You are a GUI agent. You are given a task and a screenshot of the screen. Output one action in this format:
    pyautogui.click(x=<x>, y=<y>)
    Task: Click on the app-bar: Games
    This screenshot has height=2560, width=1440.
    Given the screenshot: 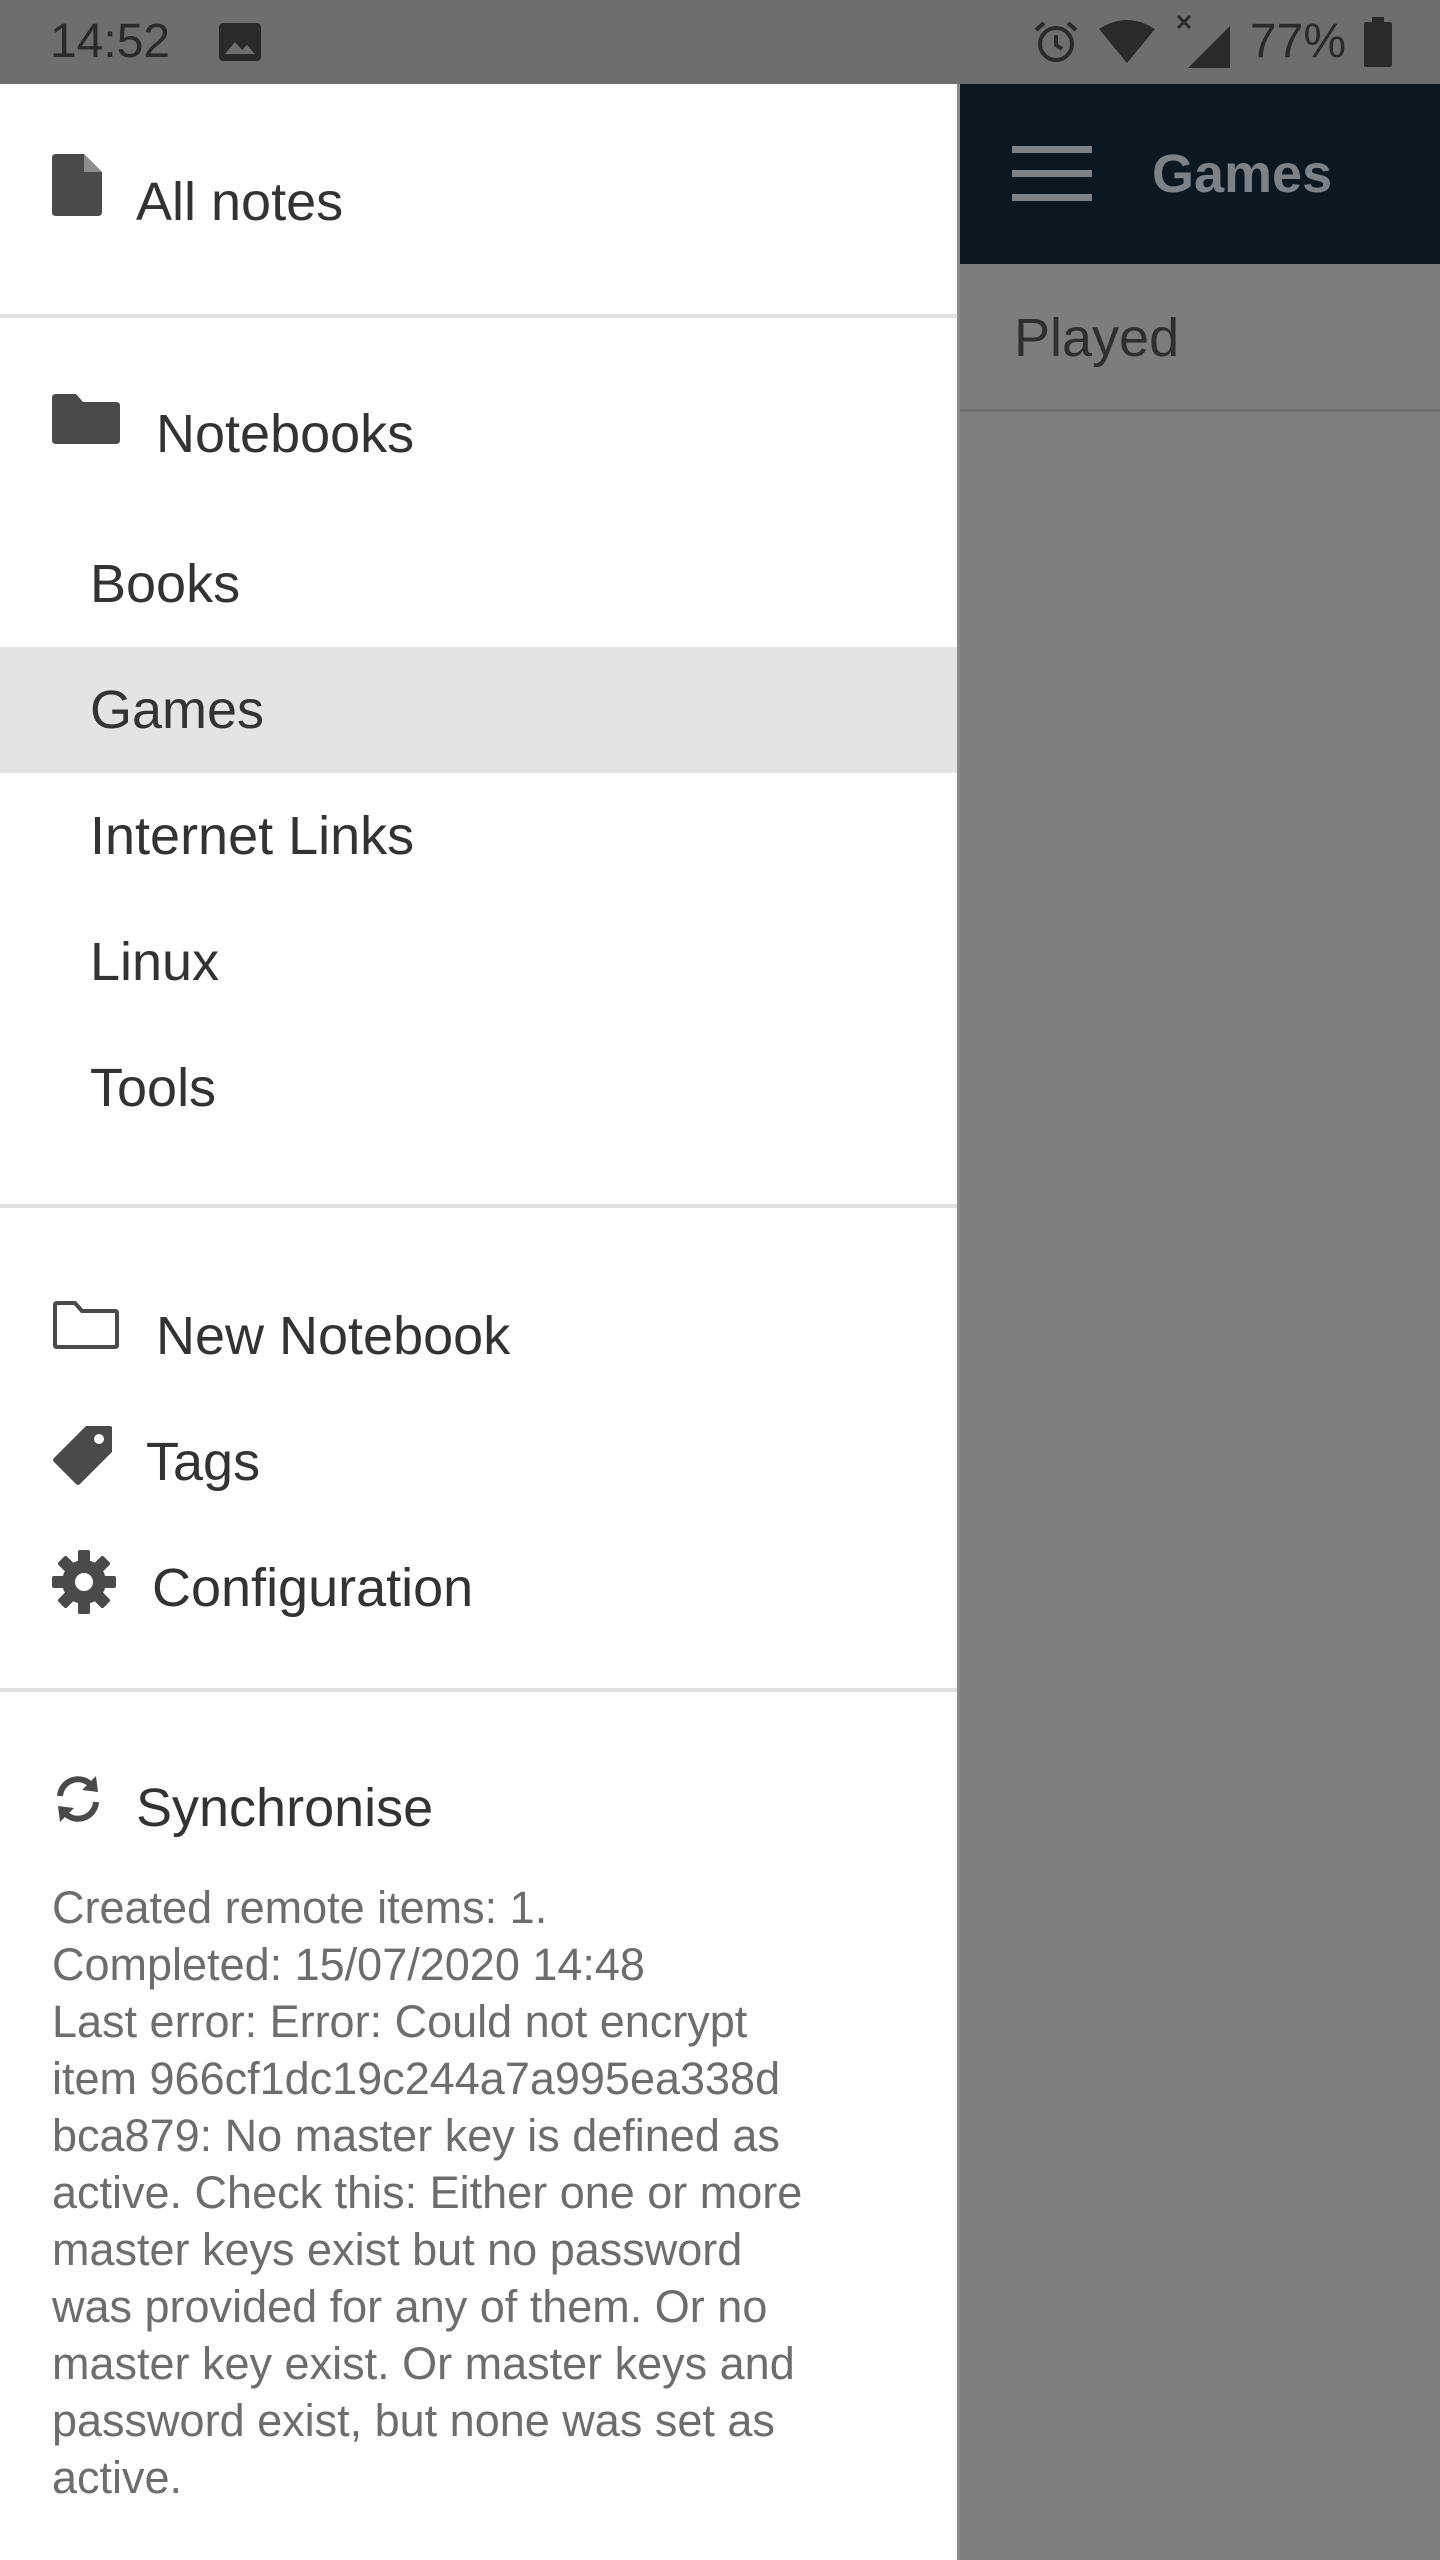 What is the action you would take?
    pyautogui.click(x=1200, y=174)
    